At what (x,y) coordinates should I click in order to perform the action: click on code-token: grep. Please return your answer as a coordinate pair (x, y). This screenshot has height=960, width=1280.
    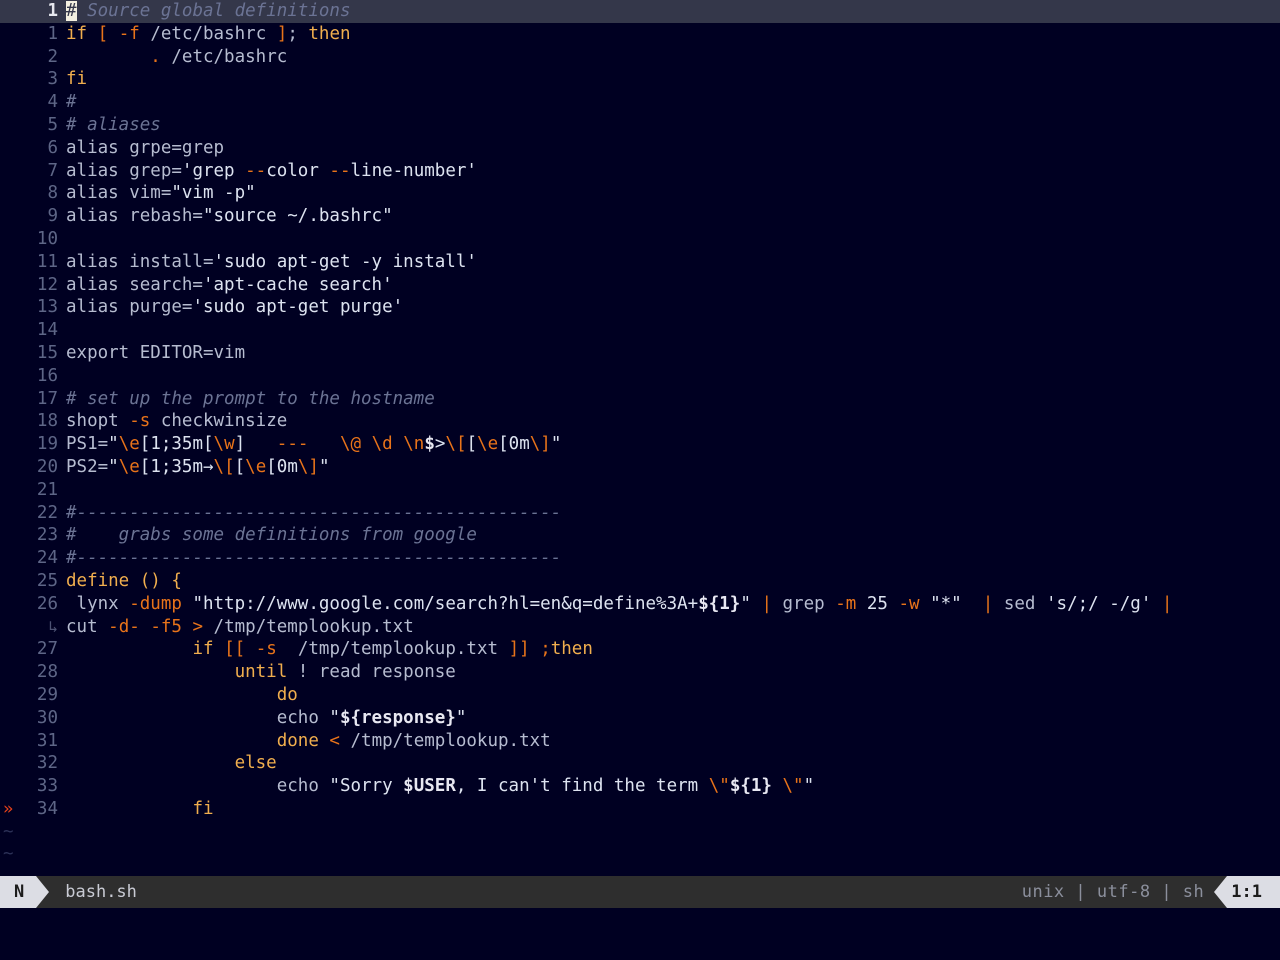
    Looking at the image, I should click on (803, 603).